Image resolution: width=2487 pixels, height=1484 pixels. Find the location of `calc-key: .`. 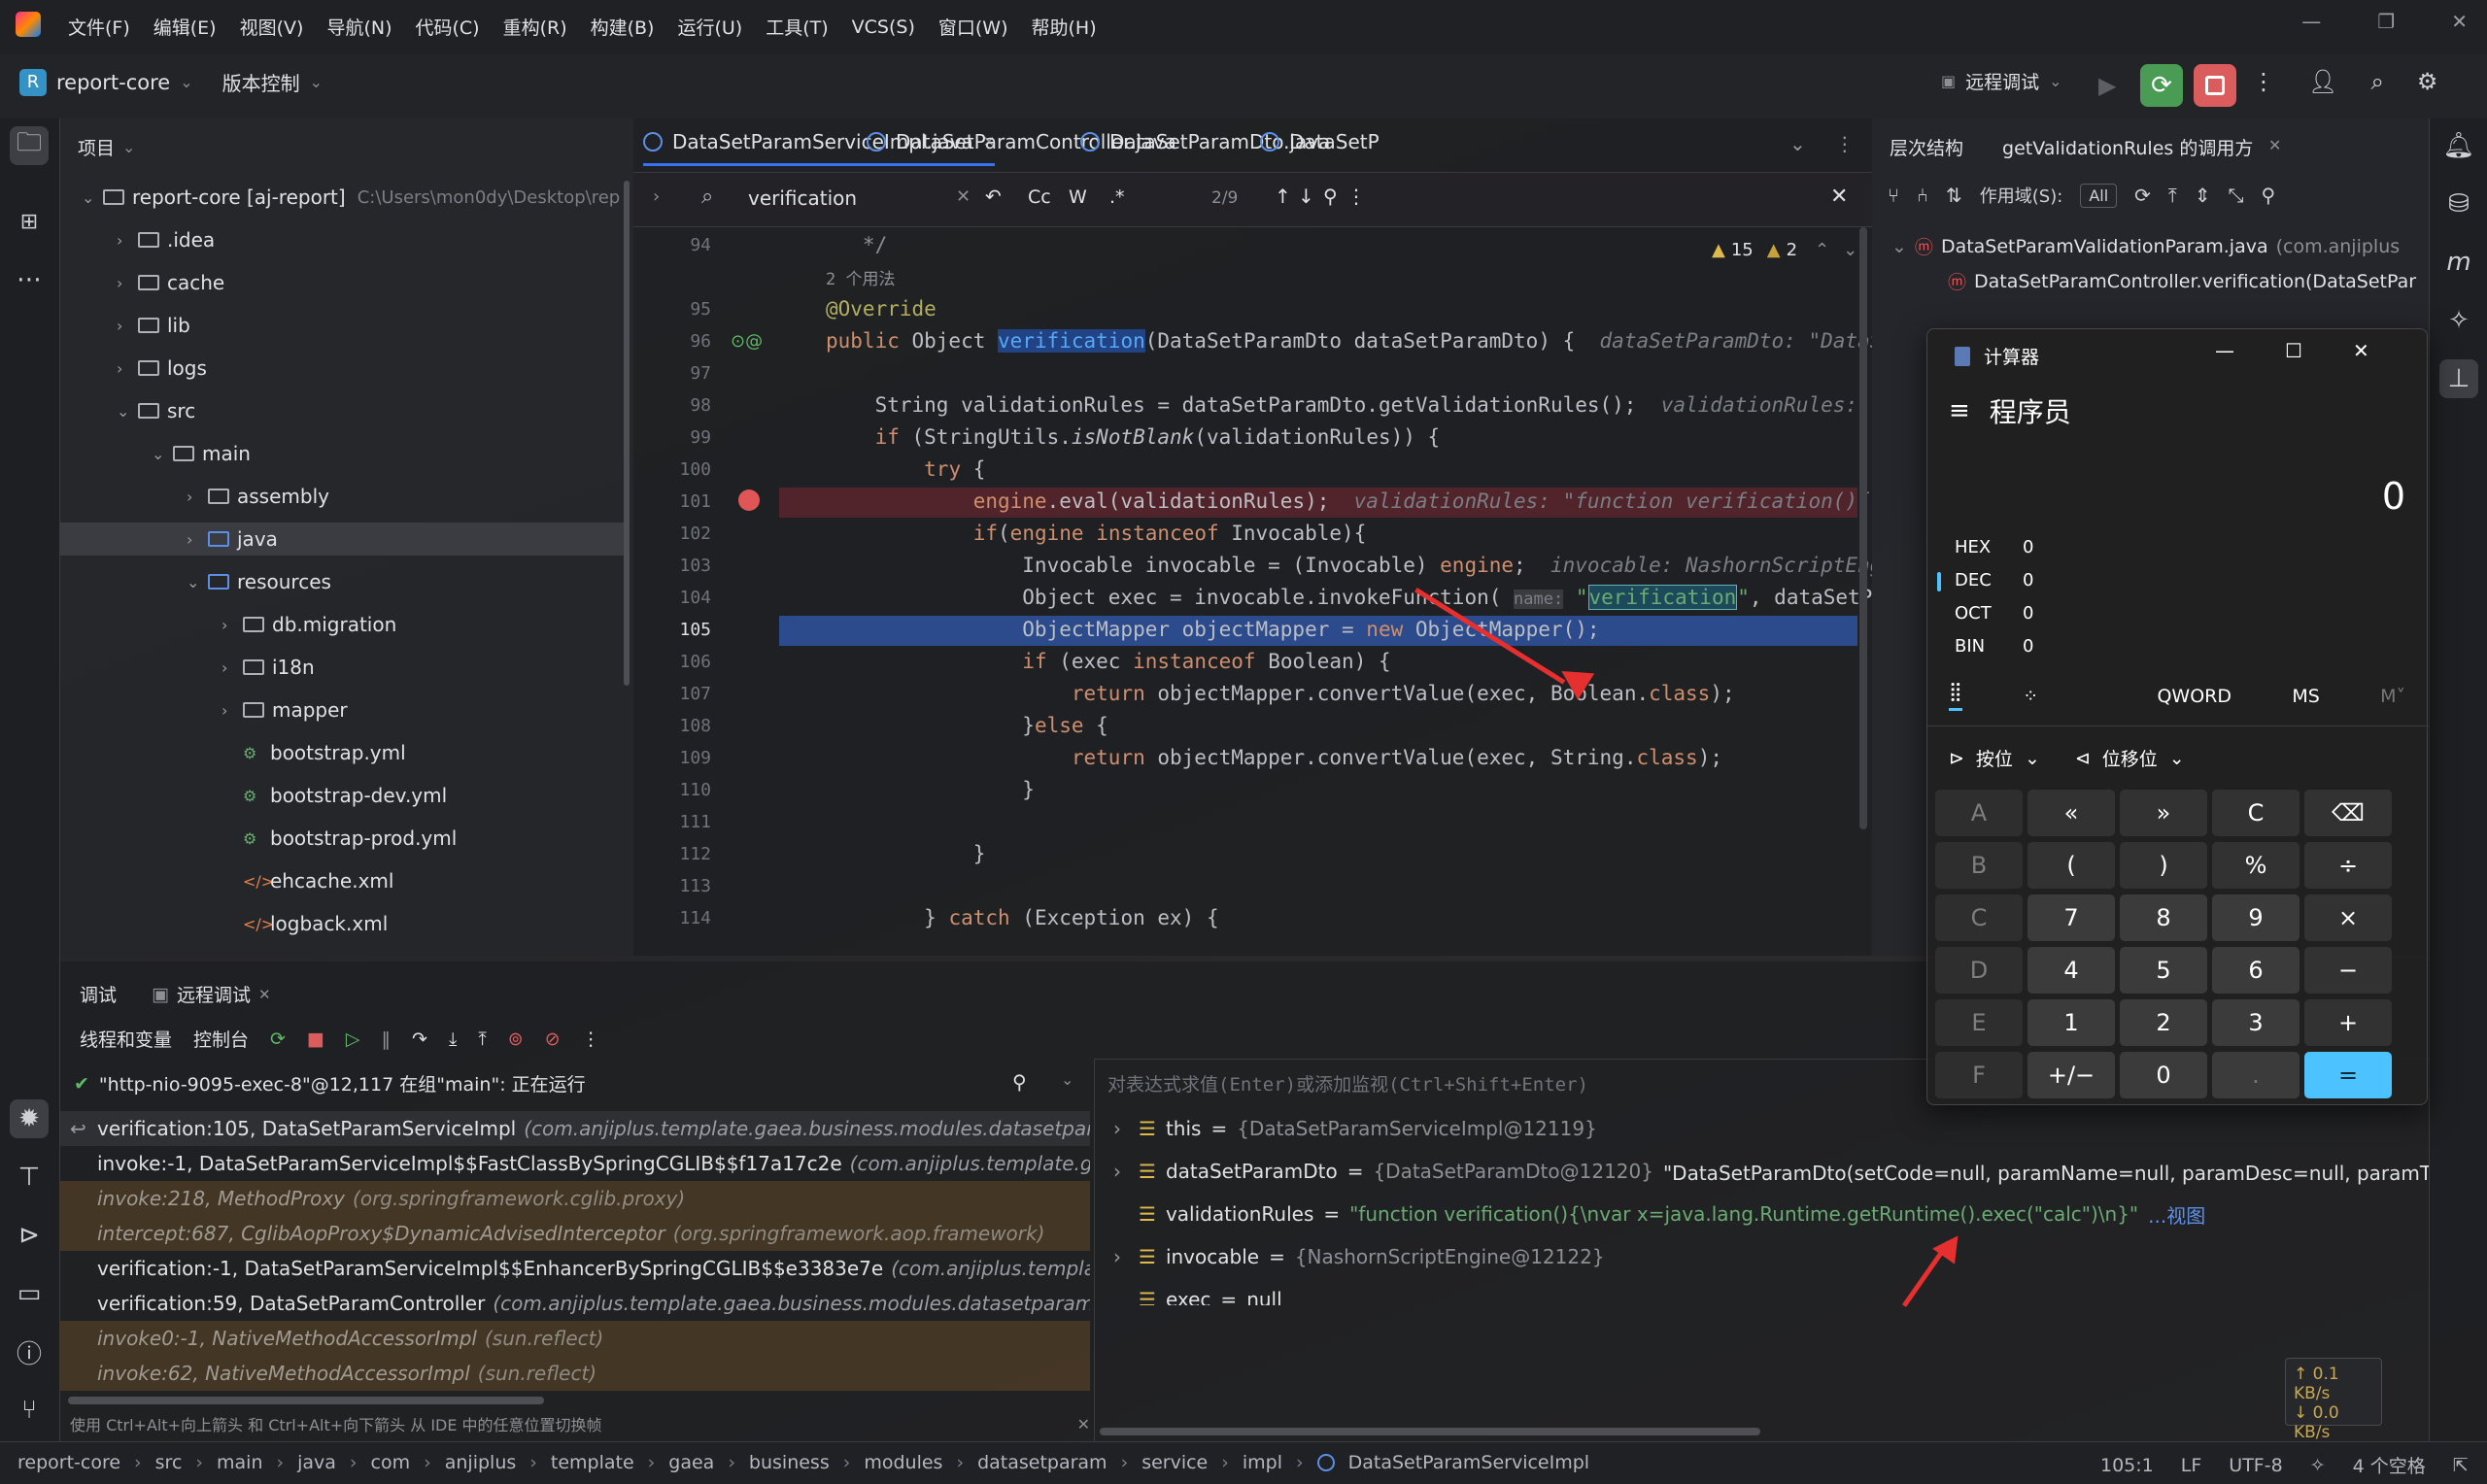

calc-key: . is located at coordinates (2256, 1075).